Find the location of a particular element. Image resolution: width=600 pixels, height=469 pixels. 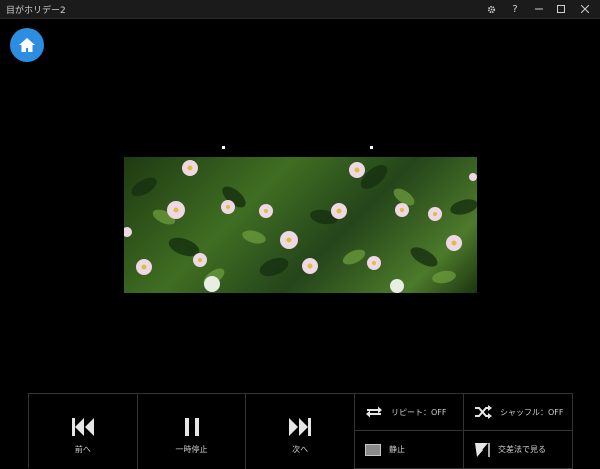

still-label: 静止 is located at coordinates (397, 449).